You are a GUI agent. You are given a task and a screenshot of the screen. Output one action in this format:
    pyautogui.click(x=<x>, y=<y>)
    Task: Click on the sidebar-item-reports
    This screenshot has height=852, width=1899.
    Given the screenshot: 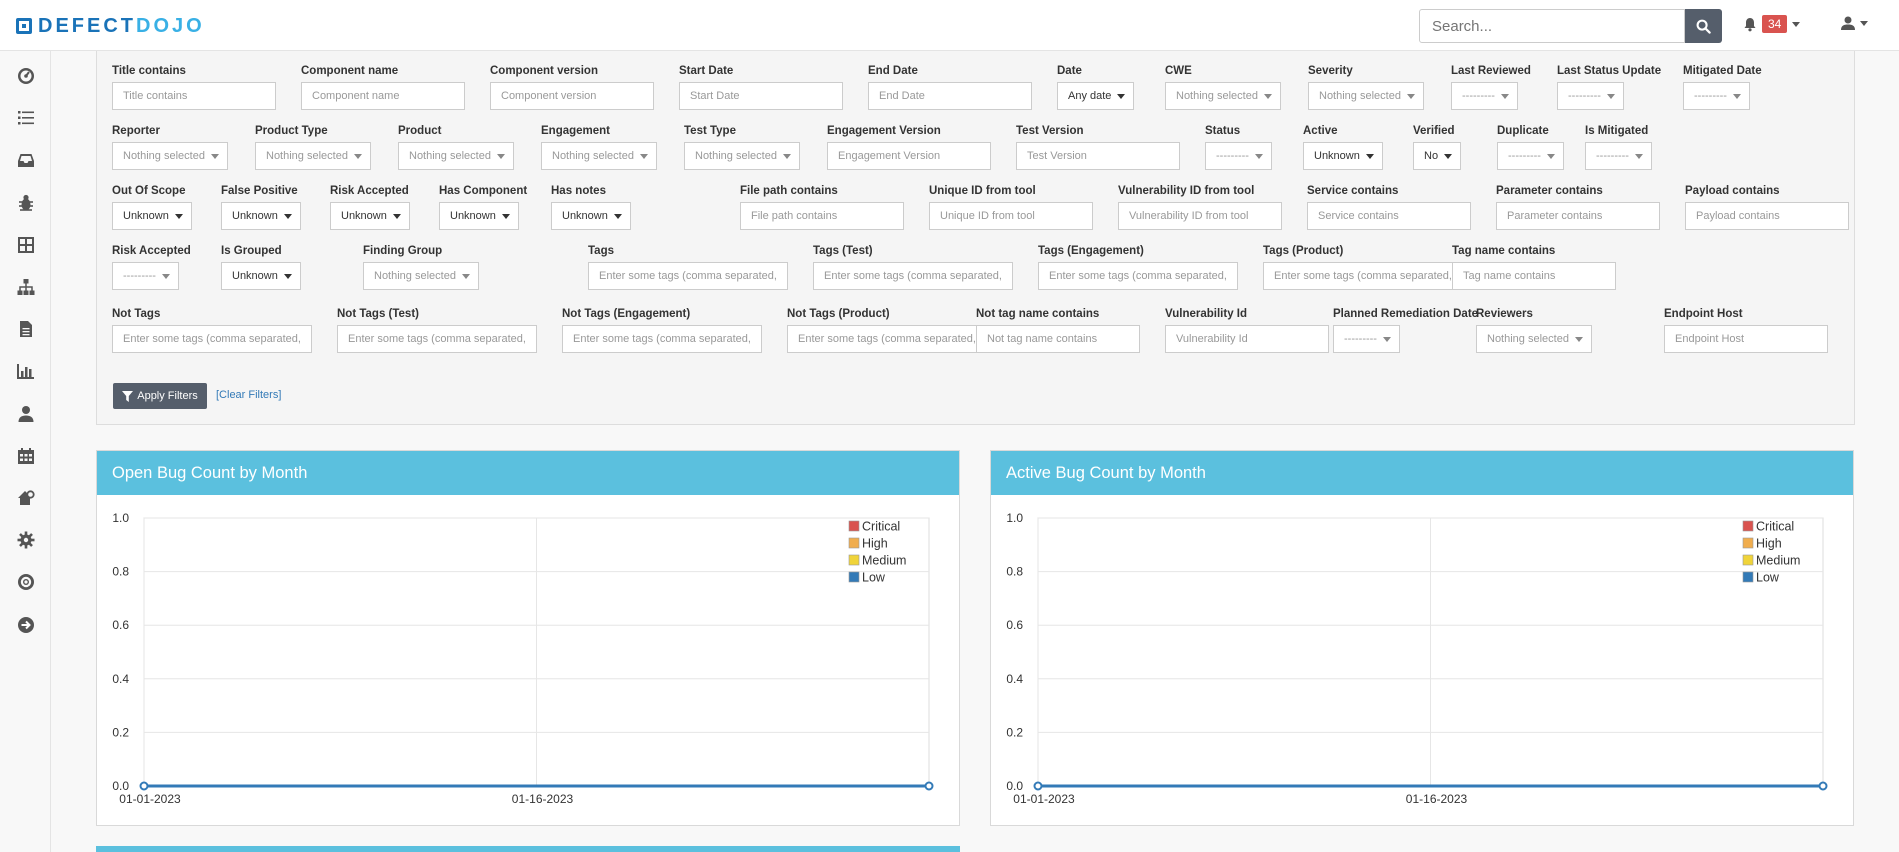 What is the action you would take?
    pyautogui.click(x=26, y=329)
    